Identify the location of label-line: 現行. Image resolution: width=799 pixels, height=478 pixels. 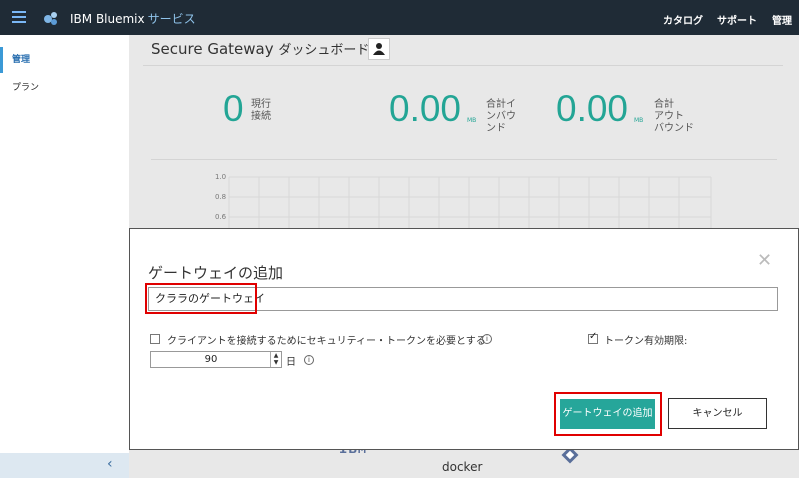
(261, 104).